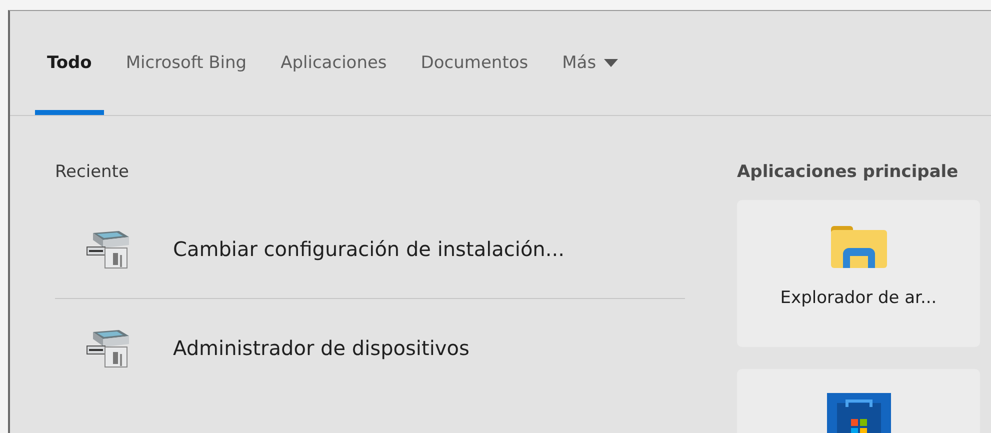  What do you see at coordinates (474, 63) in the screenshot?
I see `tab: Documentos` at bounding box center [474, 63].